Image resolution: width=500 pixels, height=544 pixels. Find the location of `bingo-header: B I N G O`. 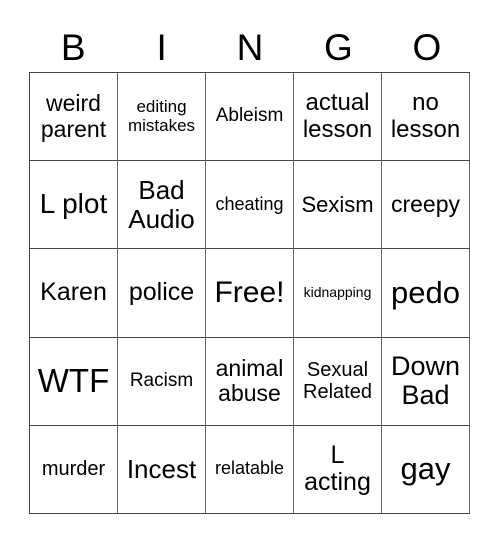

bingo-header: B I N G O is located at coordinates (250, 48).